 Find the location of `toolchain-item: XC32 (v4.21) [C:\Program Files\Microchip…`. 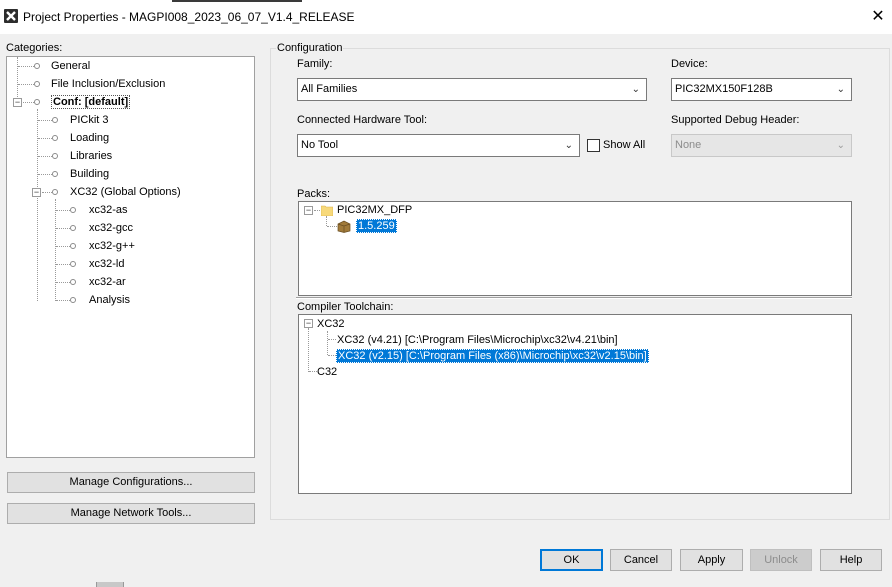

toolchain-item: XC32 (v4.21) [C:\Program Files\Microchip… is located at coordinates (477, 340).